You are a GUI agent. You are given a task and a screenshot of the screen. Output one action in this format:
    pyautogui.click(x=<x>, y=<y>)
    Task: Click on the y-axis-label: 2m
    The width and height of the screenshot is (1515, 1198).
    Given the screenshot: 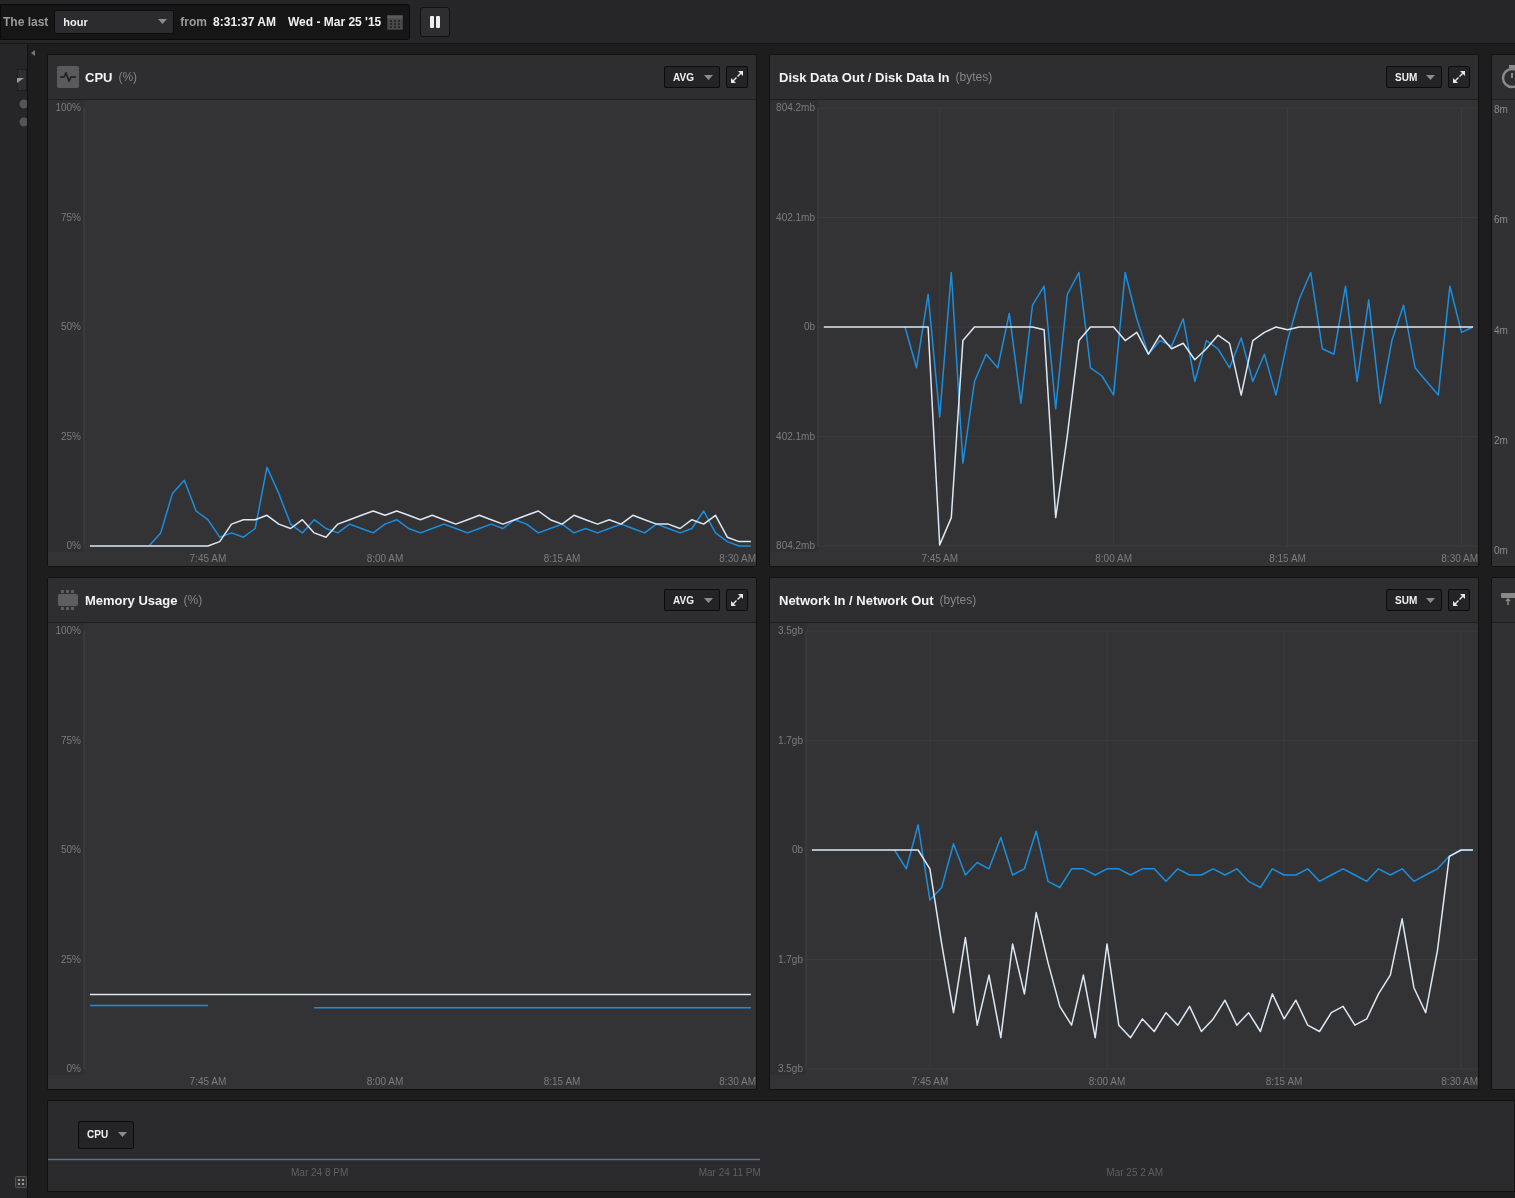 What is the action you would take?
    pyautogui.click(x=1501, y=440)
    